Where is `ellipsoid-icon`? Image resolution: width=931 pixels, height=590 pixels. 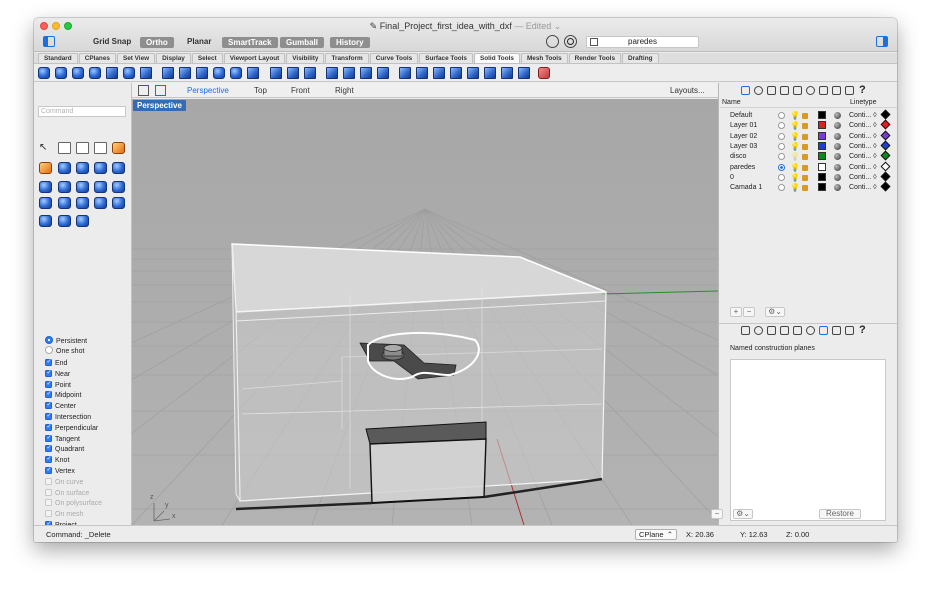
ellipsoid-icon is located at coordinates (45, 187).